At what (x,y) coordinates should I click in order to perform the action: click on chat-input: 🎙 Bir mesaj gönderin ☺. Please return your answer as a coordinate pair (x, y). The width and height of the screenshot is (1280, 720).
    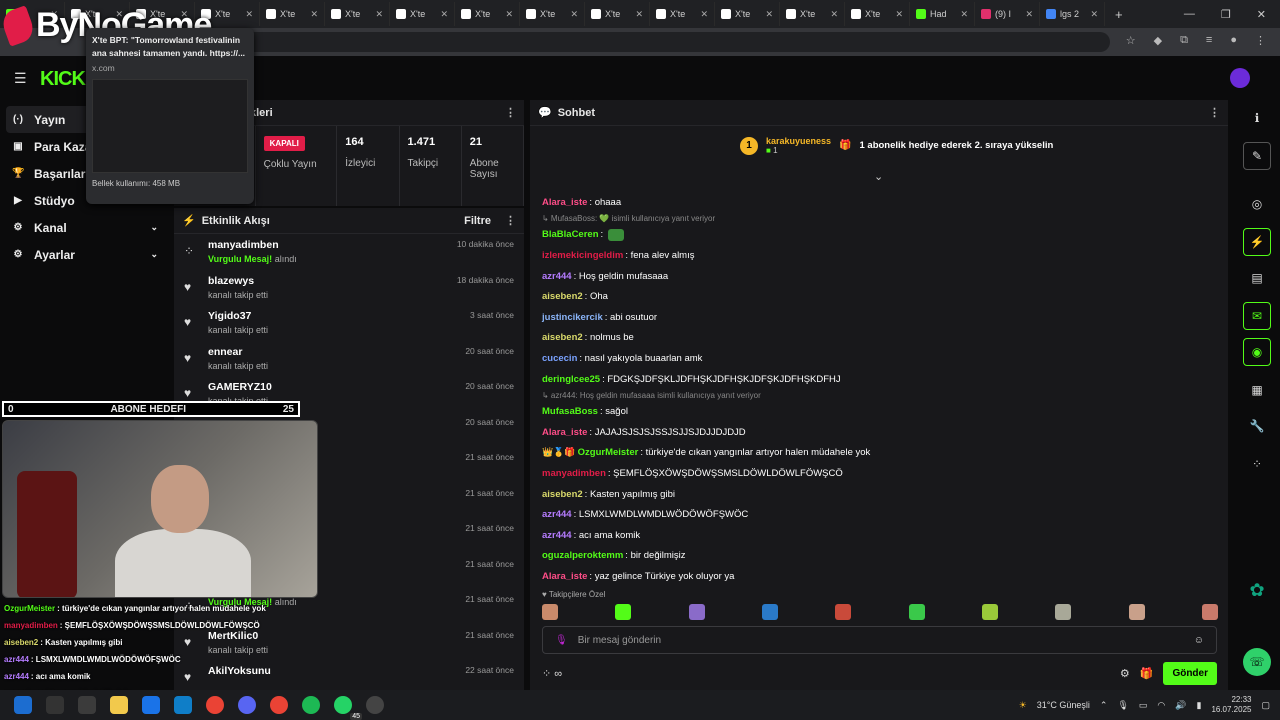
    Looking at the image, I should click on (879, 640).